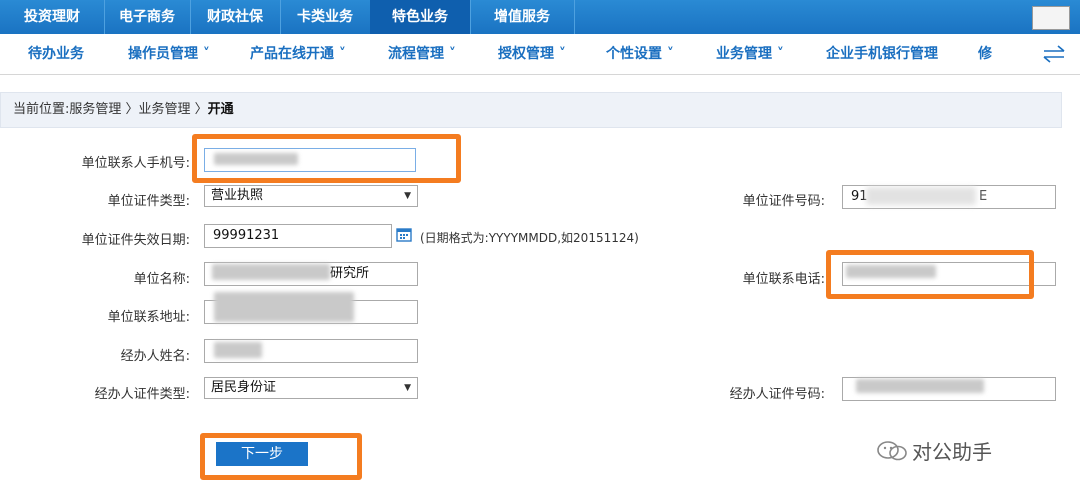 The image size is (1080, 500). Describe the element at coordinates (529, 238) in the screenshot. I see `date-format-hint: (日期格式为:YYYYMMDD,如20151124)` at that location.